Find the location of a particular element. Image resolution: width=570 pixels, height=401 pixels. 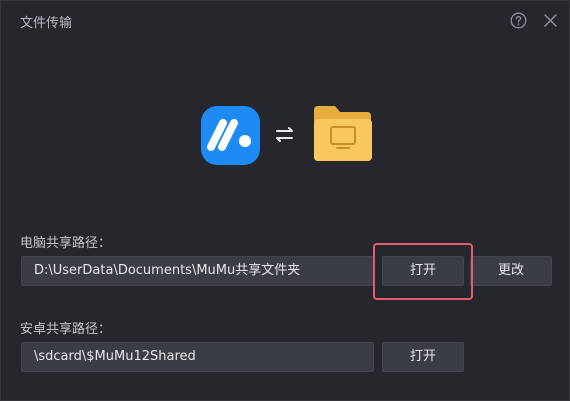

pc-change-button: 更改 is located at coordinates (511, 271).